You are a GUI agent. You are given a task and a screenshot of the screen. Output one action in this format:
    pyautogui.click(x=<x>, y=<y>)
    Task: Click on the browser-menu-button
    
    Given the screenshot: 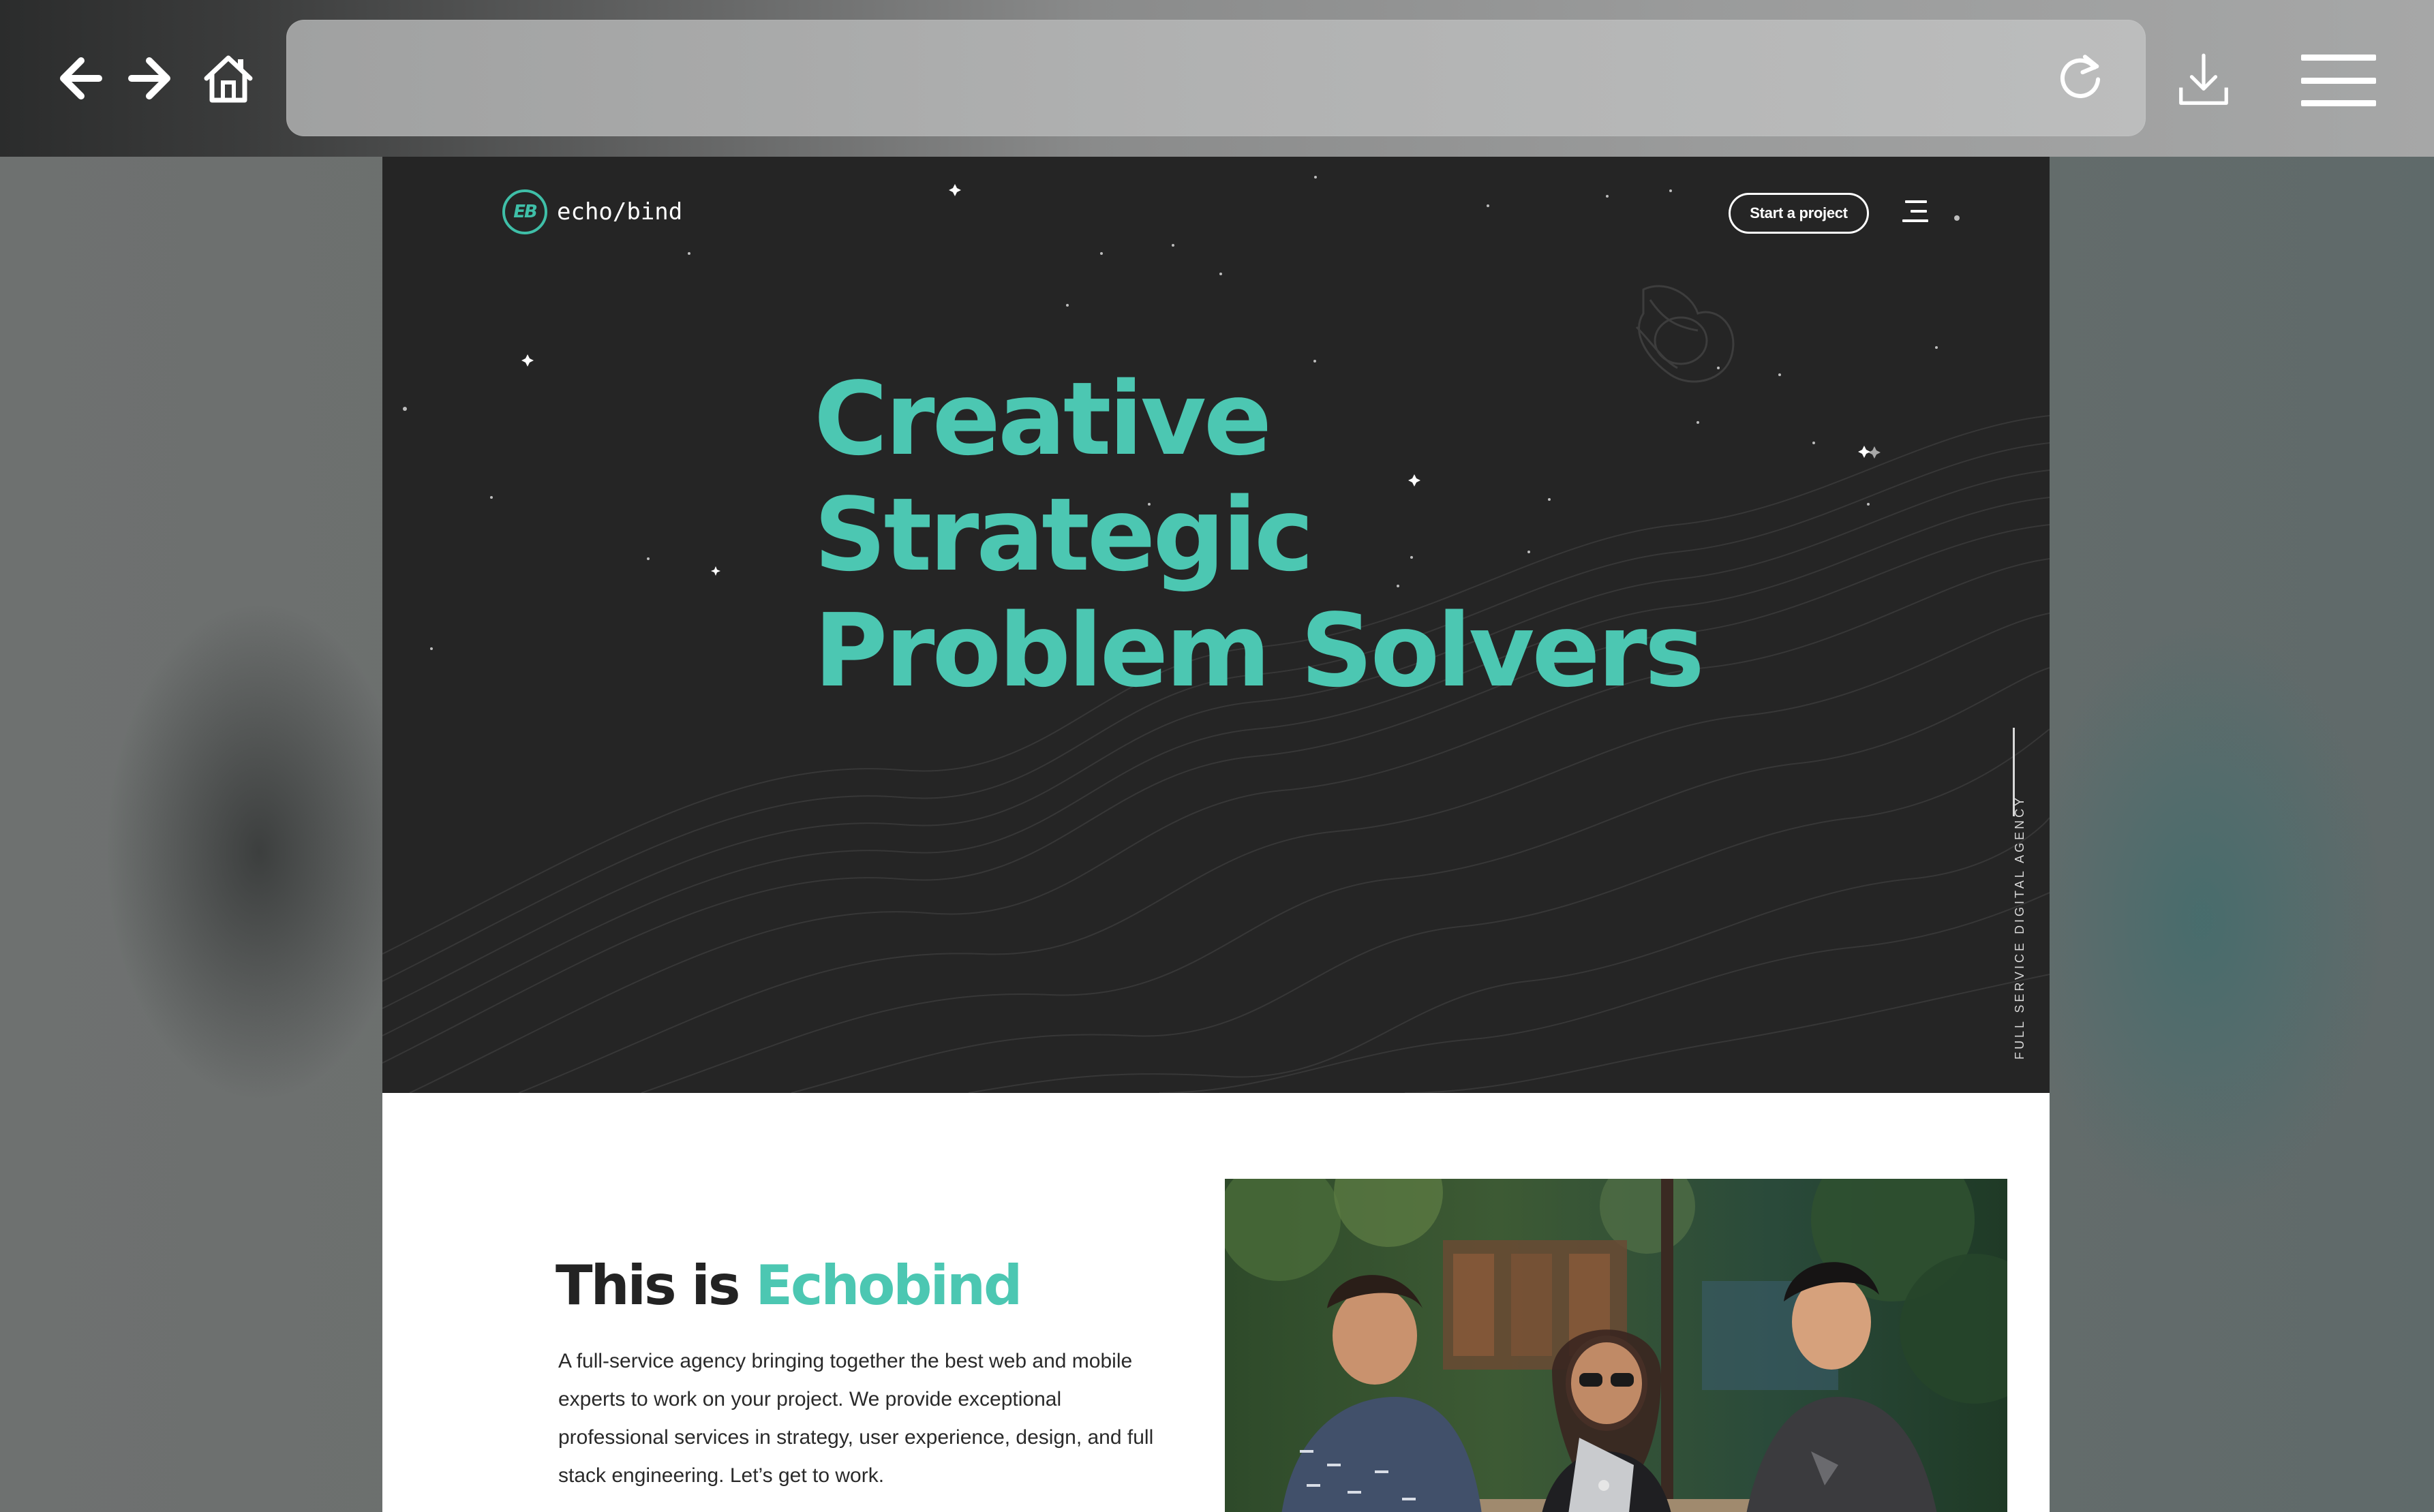 What is the action you would take?
    pyautogui.click(x=2338, y=80)
    